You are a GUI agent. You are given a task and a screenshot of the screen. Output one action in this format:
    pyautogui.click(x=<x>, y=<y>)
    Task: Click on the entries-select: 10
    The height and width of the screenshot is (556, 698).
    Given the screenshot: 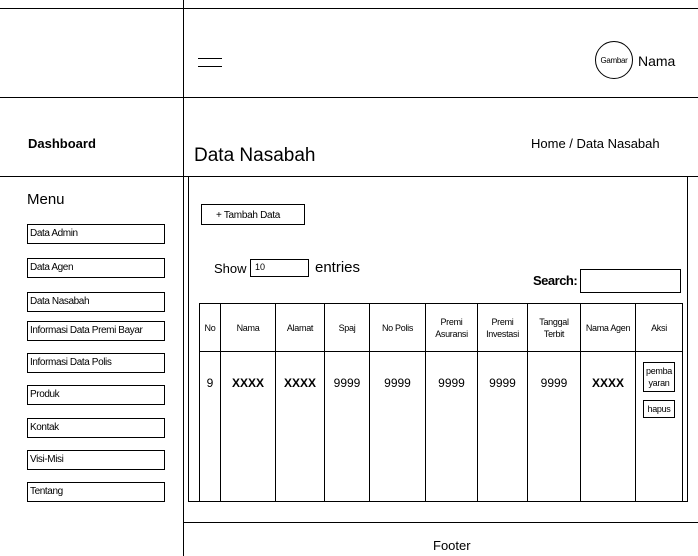 What is the action you would take?
    pyautogui.click(x=279, y=268)
    